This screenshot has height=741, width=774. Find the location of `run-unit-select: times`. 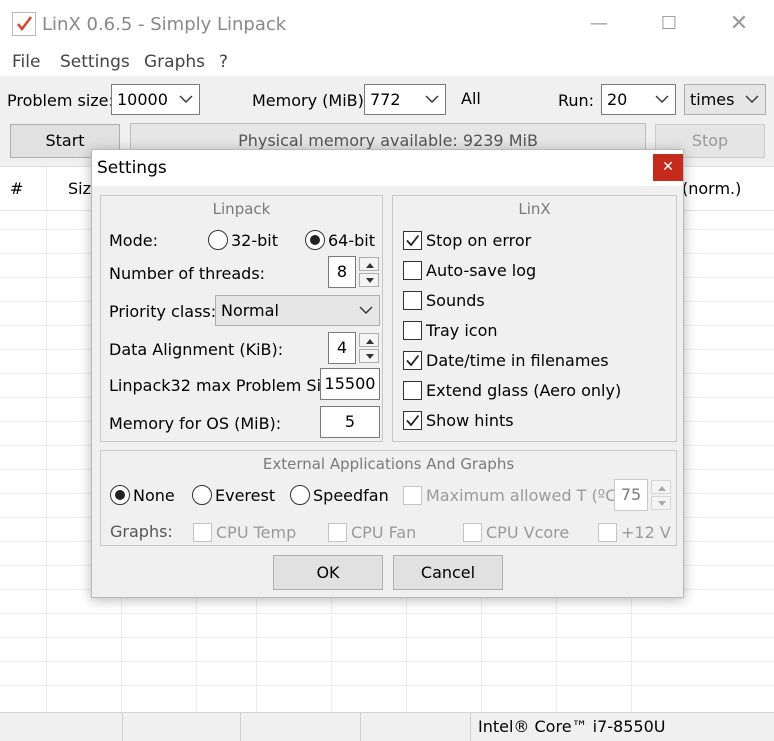

run-unit-select: times is located at coordinates (725, 99).